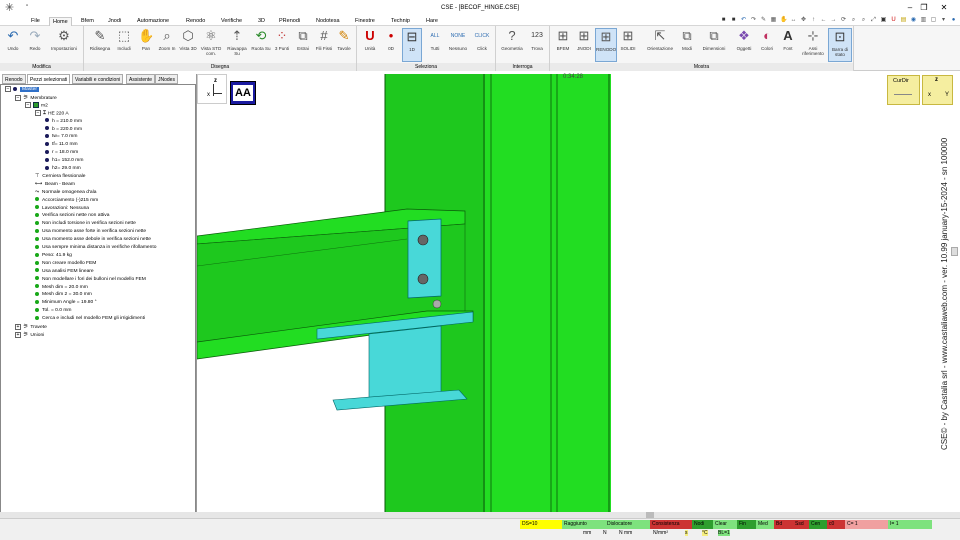  Describe the element at coordinates (282, 45) in the screenshot. I see `3-punti-button: ⁘ 3 Punti` at that location.